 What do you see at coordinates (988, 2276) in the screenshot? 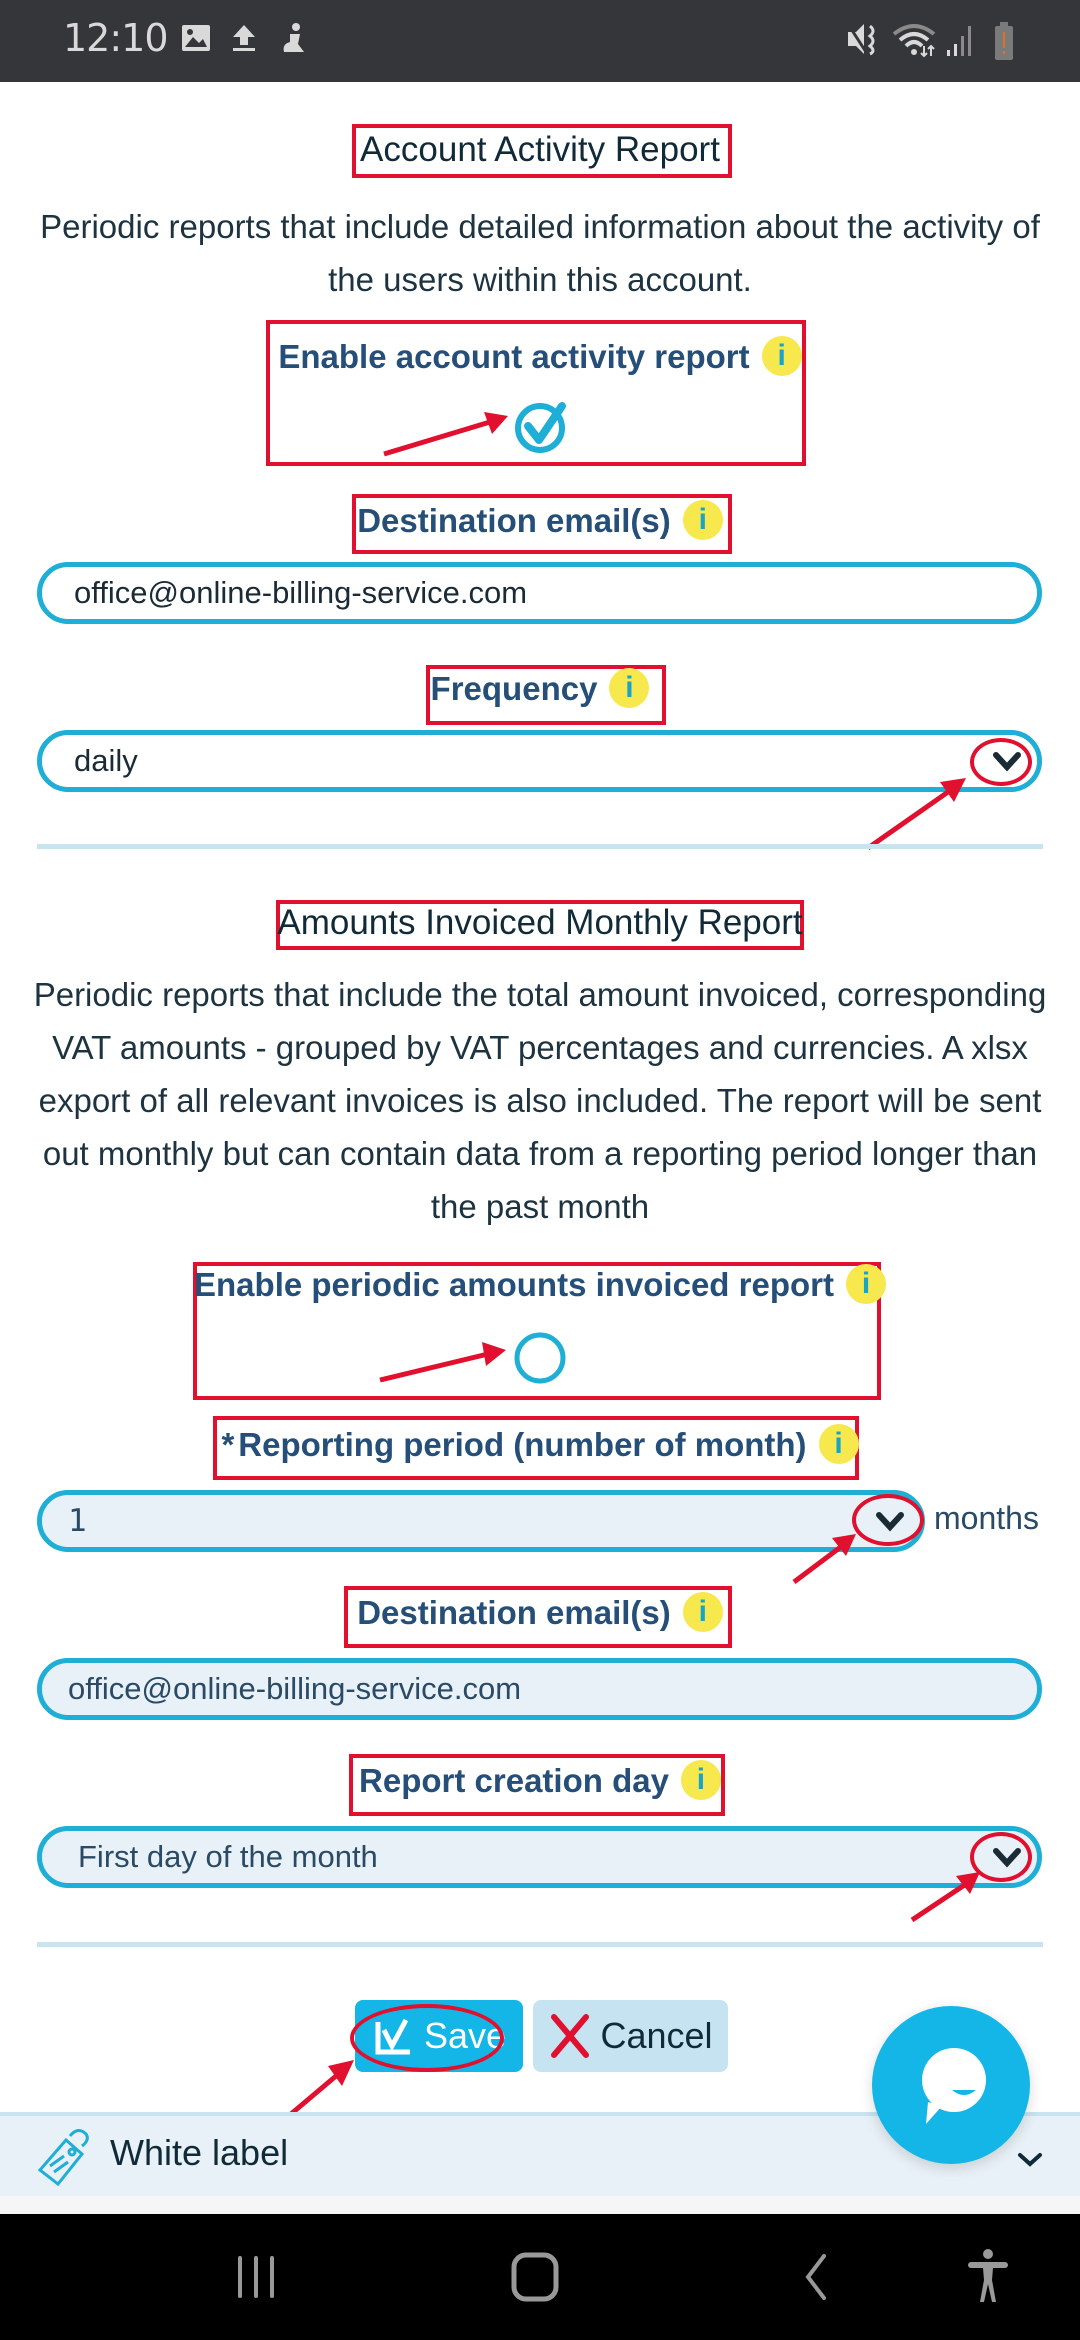
I see `accessibility-icon` at bounding box center [988, 2276].